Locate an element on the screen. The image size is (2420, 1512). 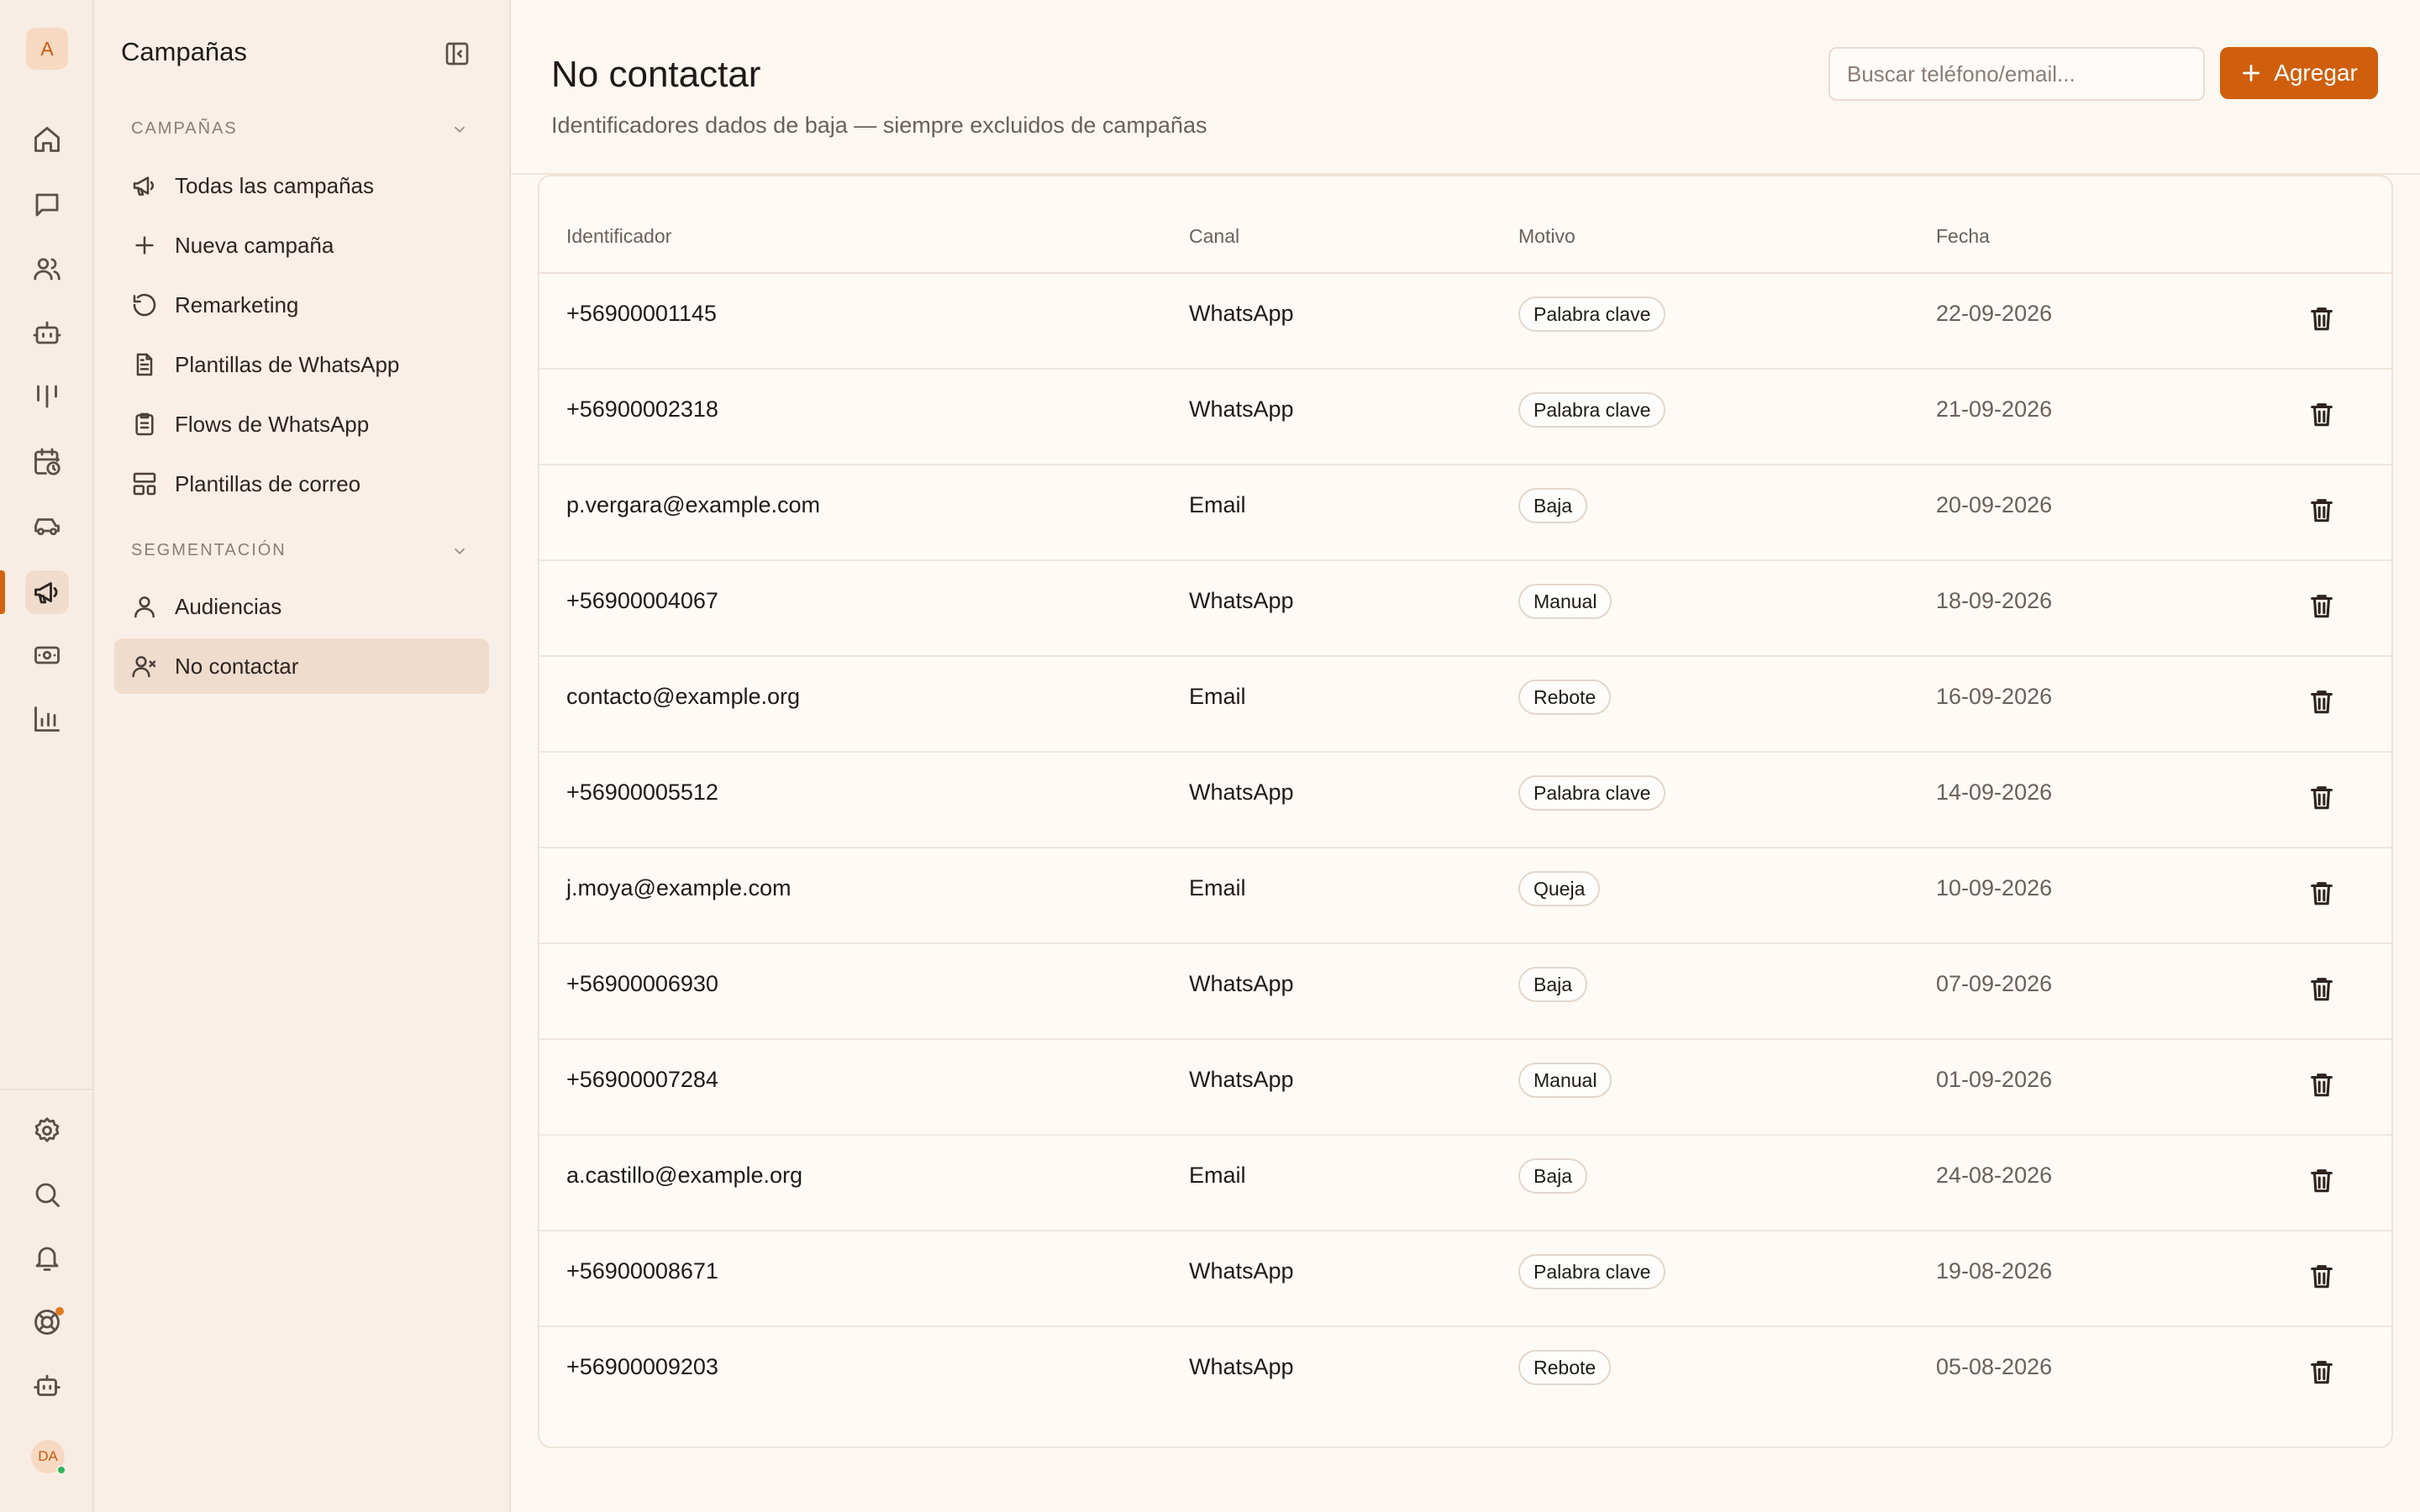
sidebar-item-todas-las-campanas: Todas las campañas is located at coordinates (301, 185).